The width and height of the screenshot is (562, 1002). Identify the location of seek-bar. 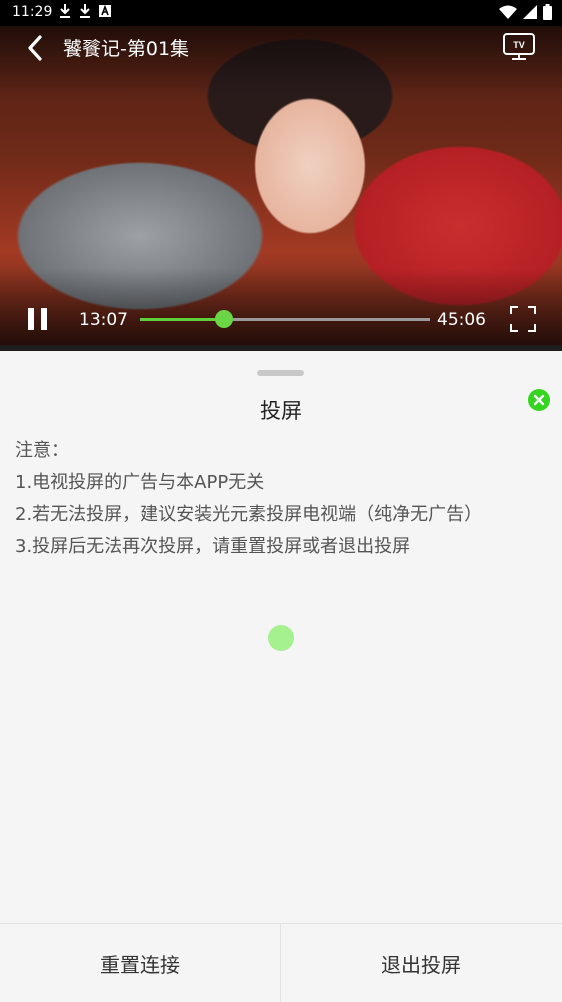
(285, 319).